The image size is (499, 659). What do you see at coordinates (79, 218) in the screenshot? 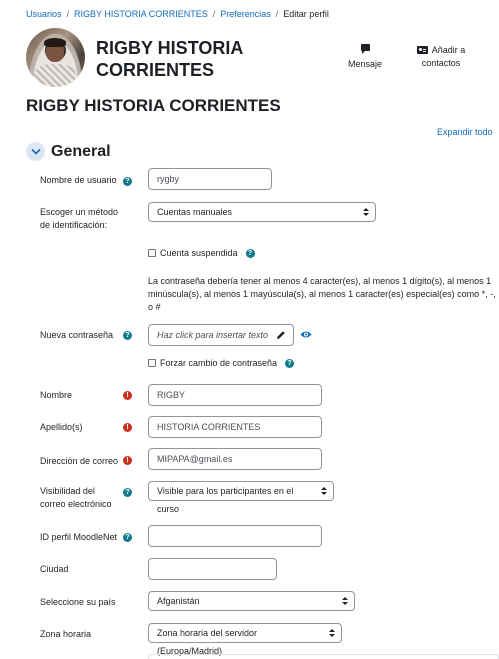
I see `auth-method-label: Escoger un método de identificación:` at bounding box center [79, 218].